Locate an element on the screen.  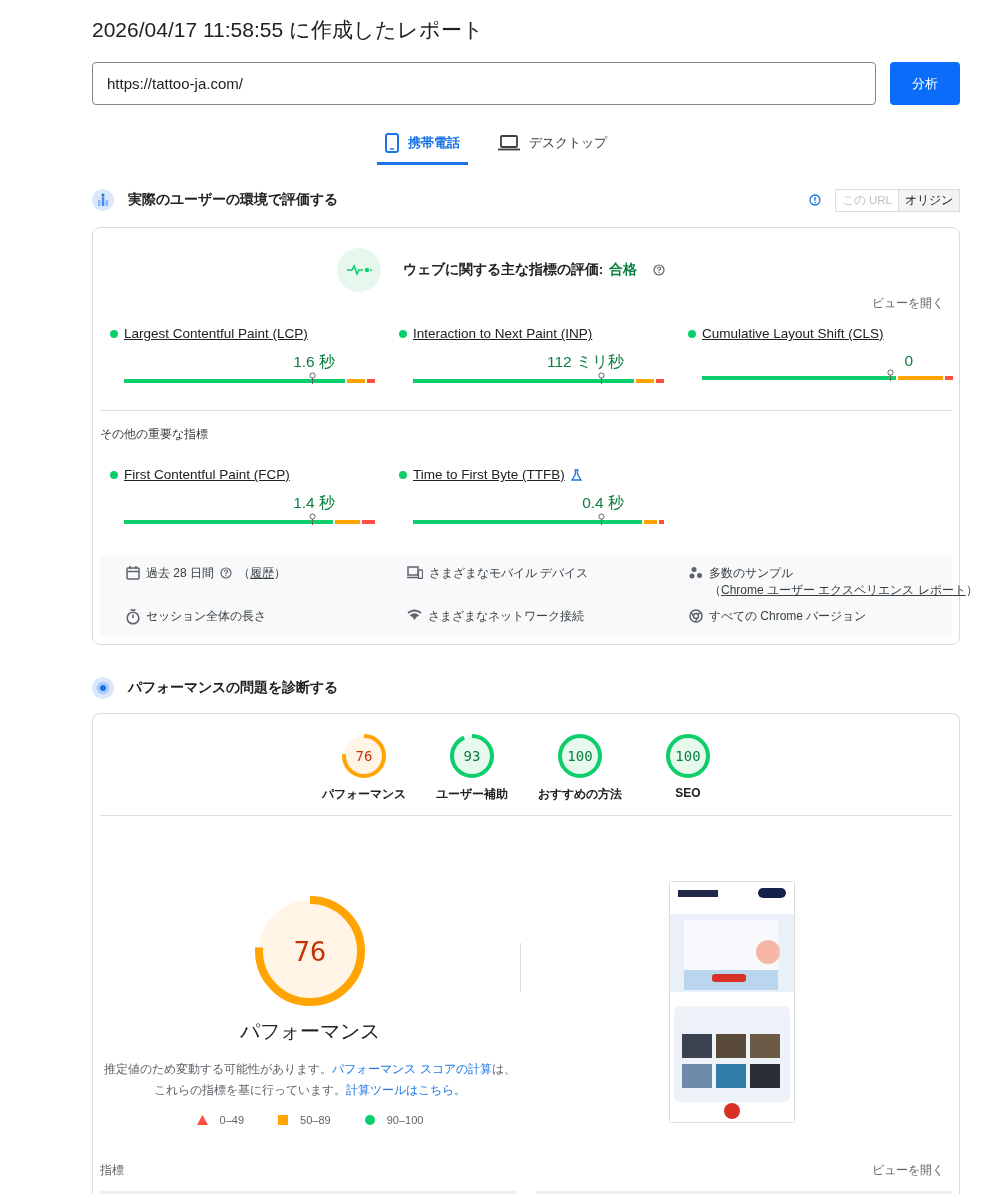
info-text: 過去 28 日間 （履歴） is located at coordinates (216, 573).